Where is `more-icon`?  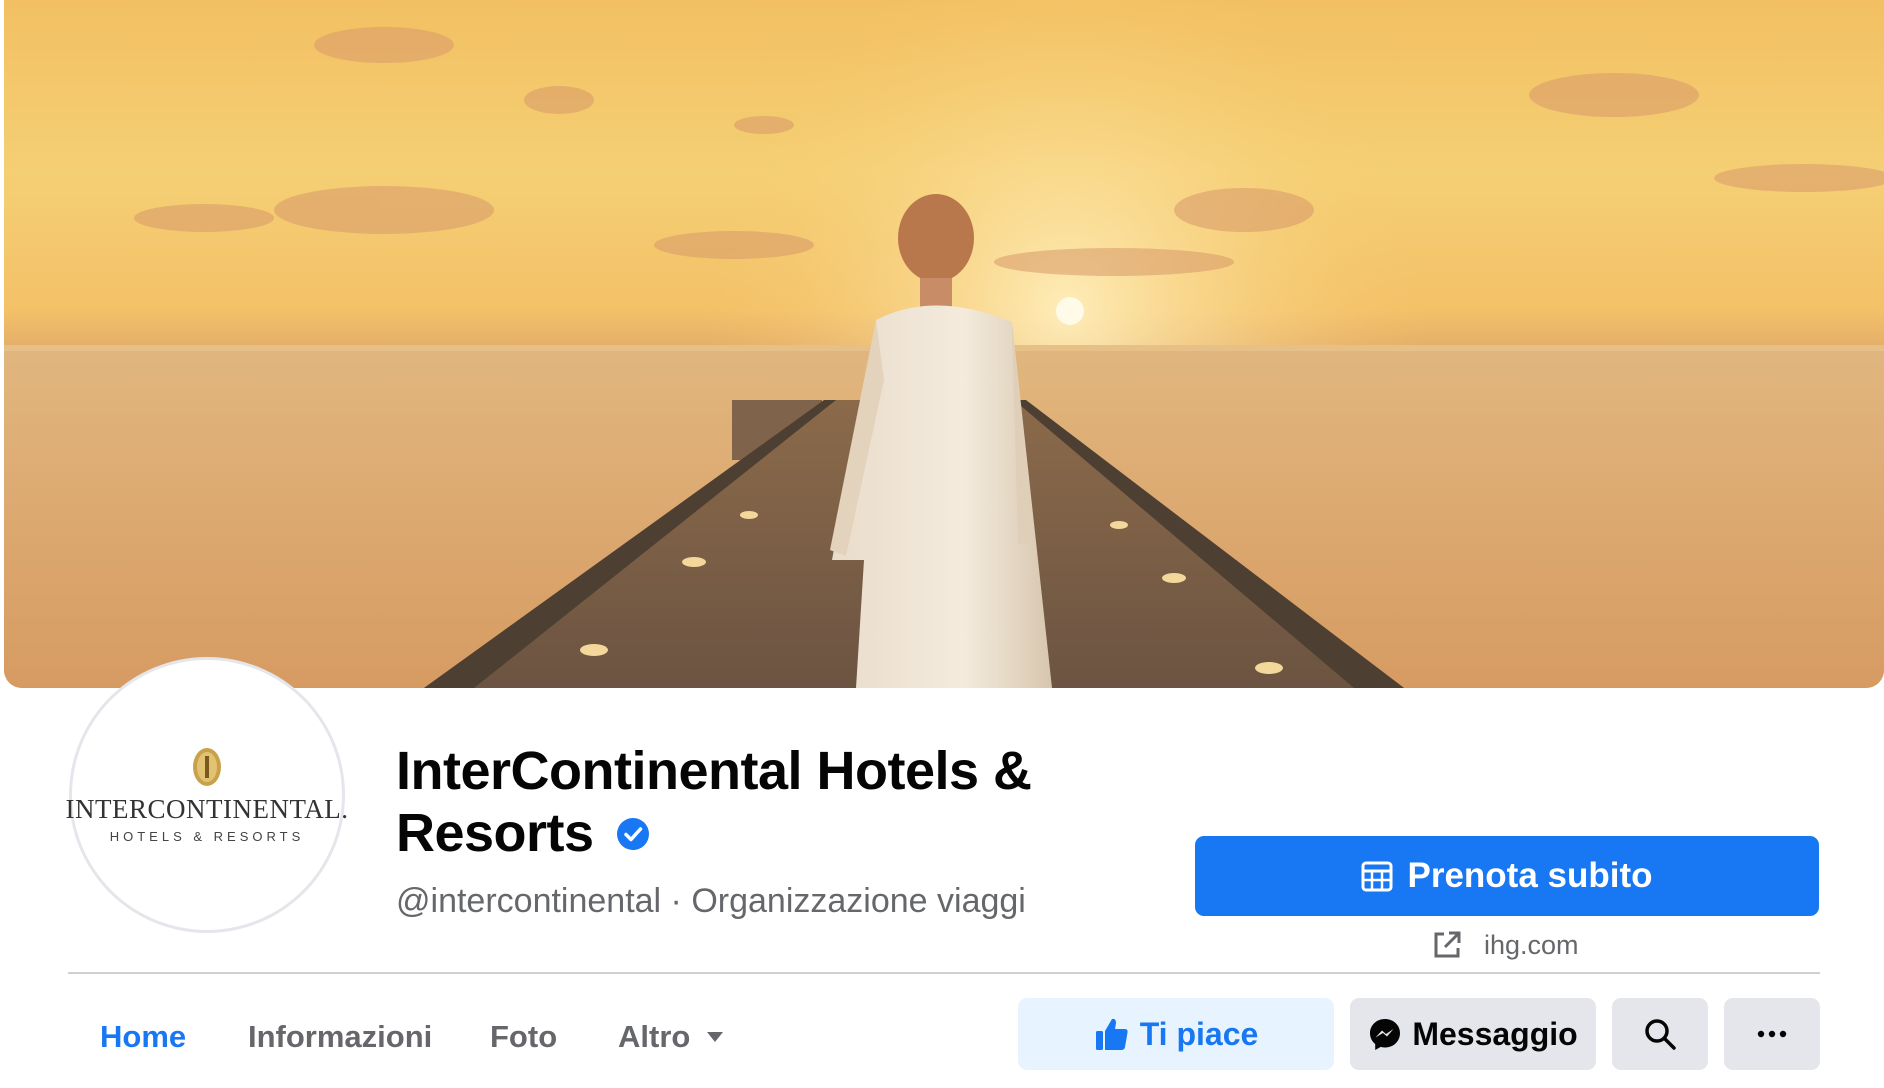 more-icon is located at coordinates (1772, 1034).